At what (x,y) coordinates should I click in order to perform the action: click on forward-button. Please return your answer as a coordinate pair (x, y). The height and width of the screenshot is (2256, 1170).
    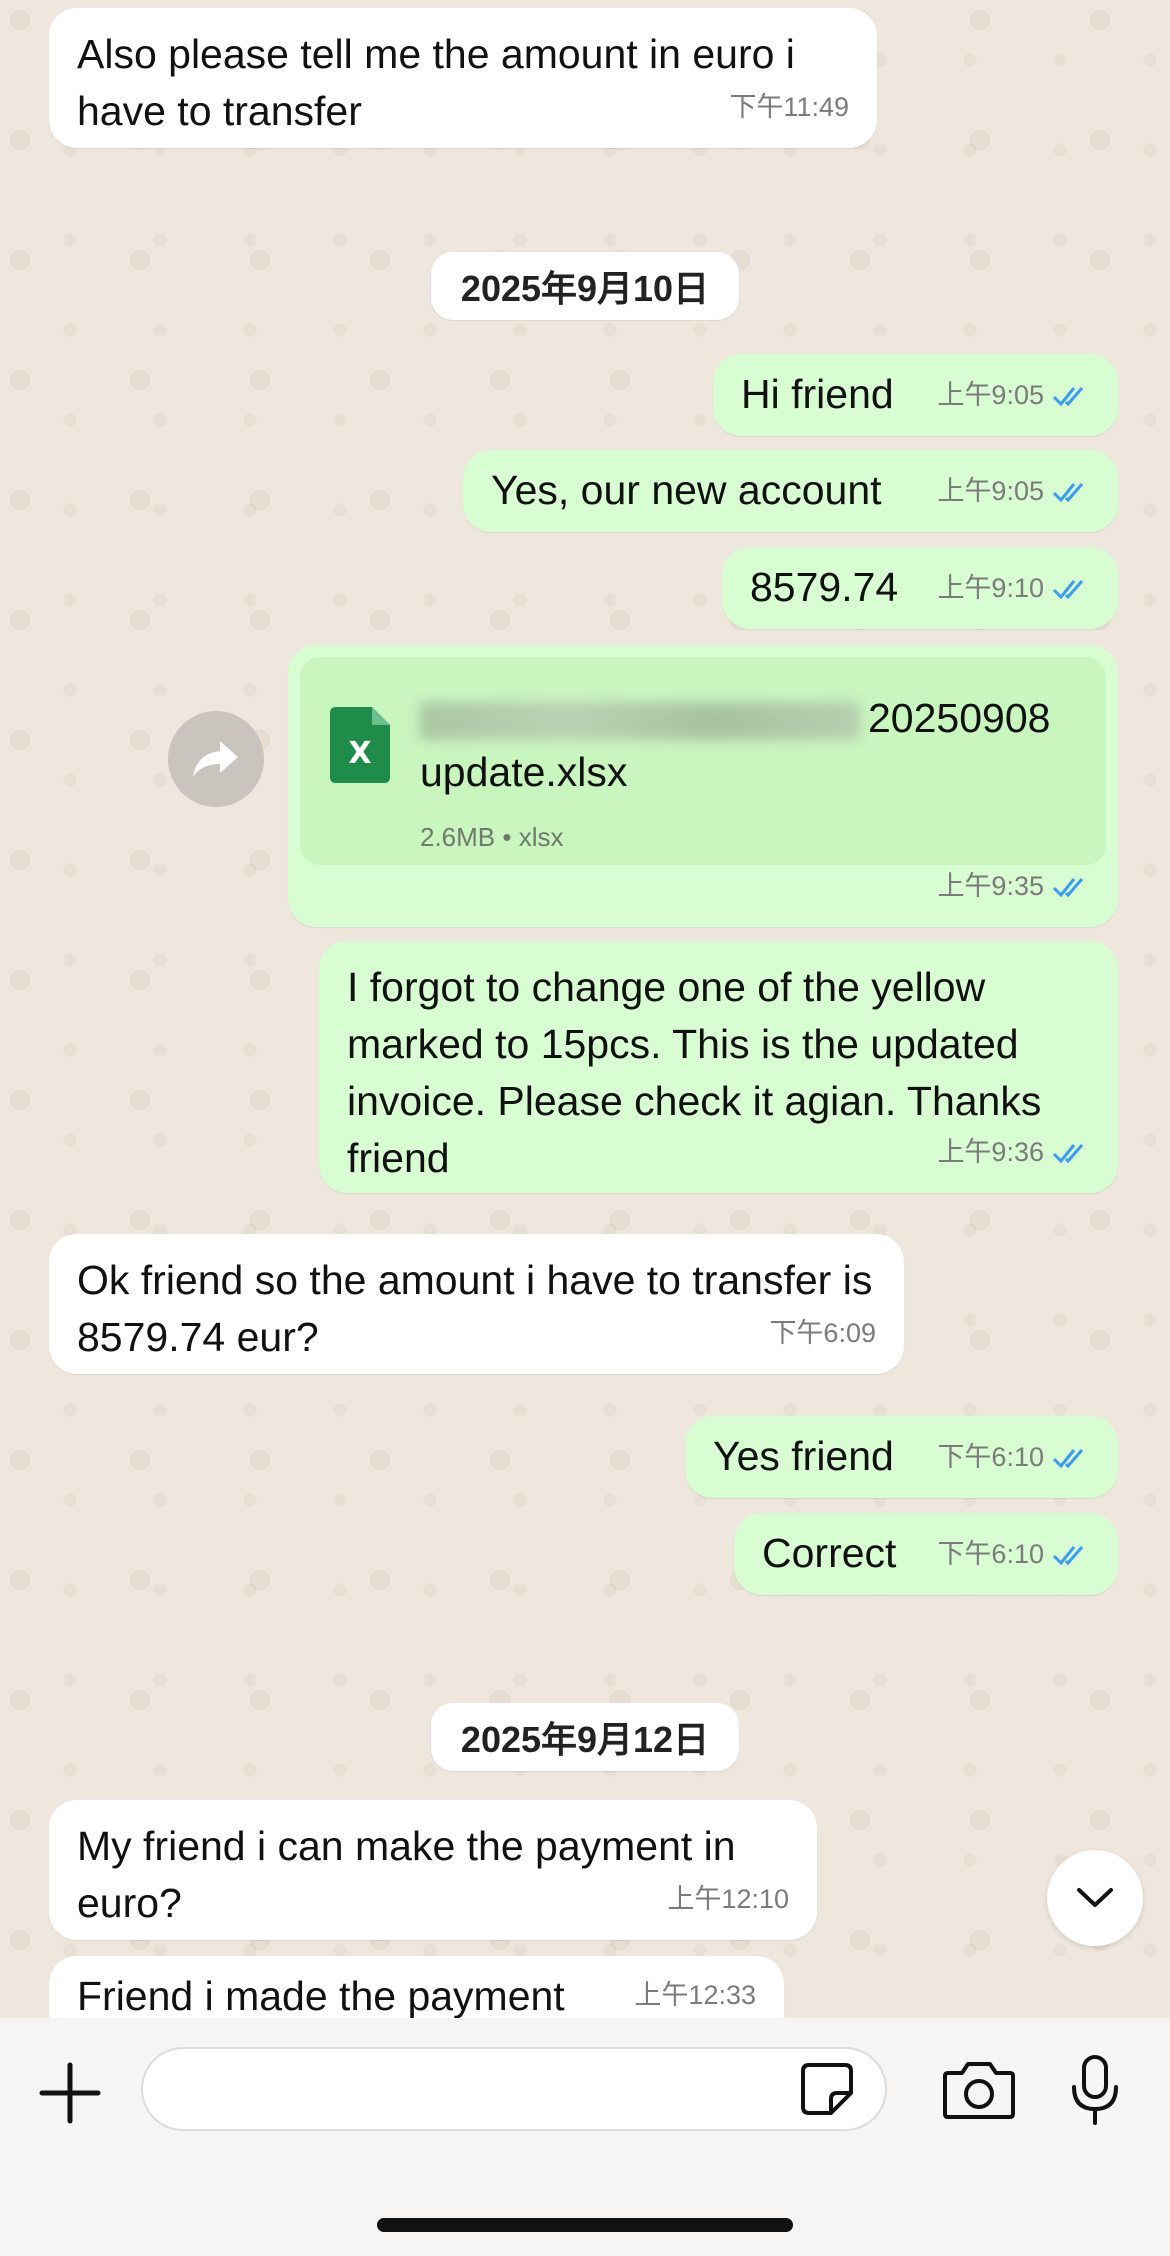
    Looking at the image, I should click on (216, 759).